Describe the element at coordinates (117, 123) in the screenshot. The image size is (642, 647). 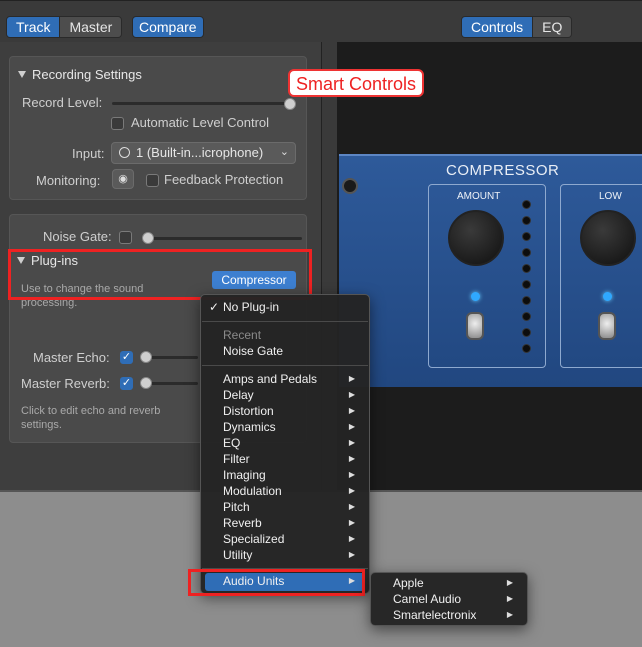
I see `auto-level-checkbox` at that location.